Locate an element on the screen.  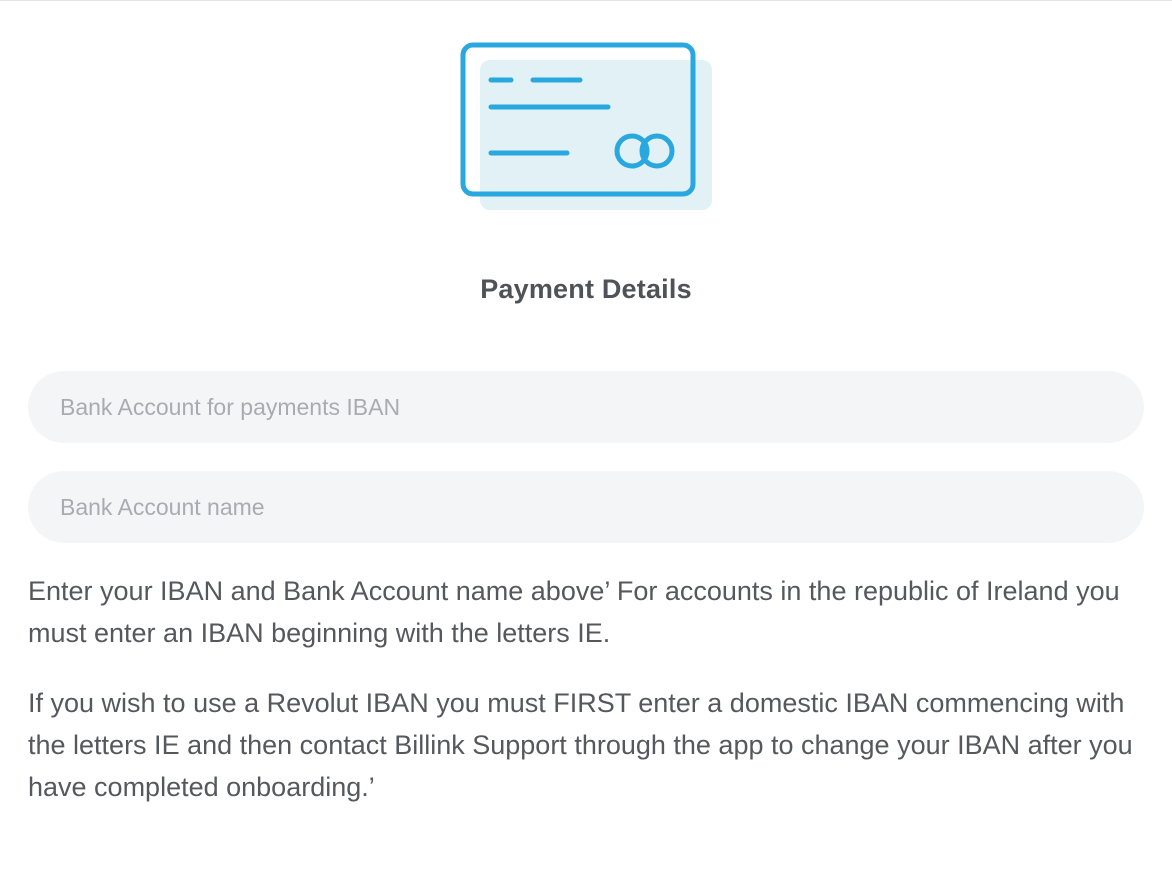
top-divider is located at coordinates (586, 0).